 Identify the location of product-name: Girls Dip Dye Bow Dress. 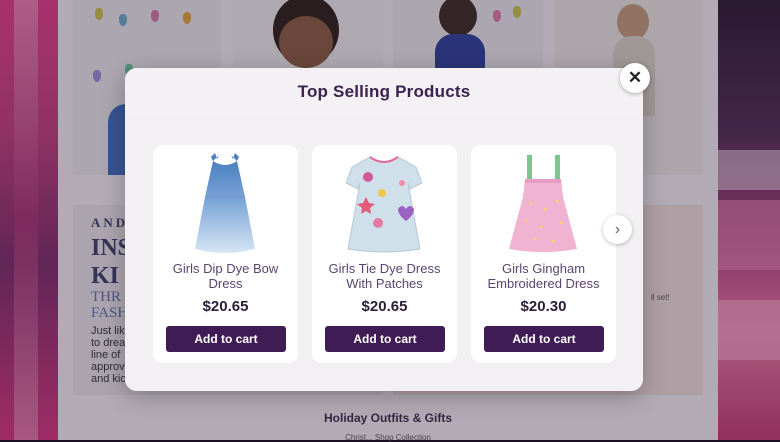
(225, 276).